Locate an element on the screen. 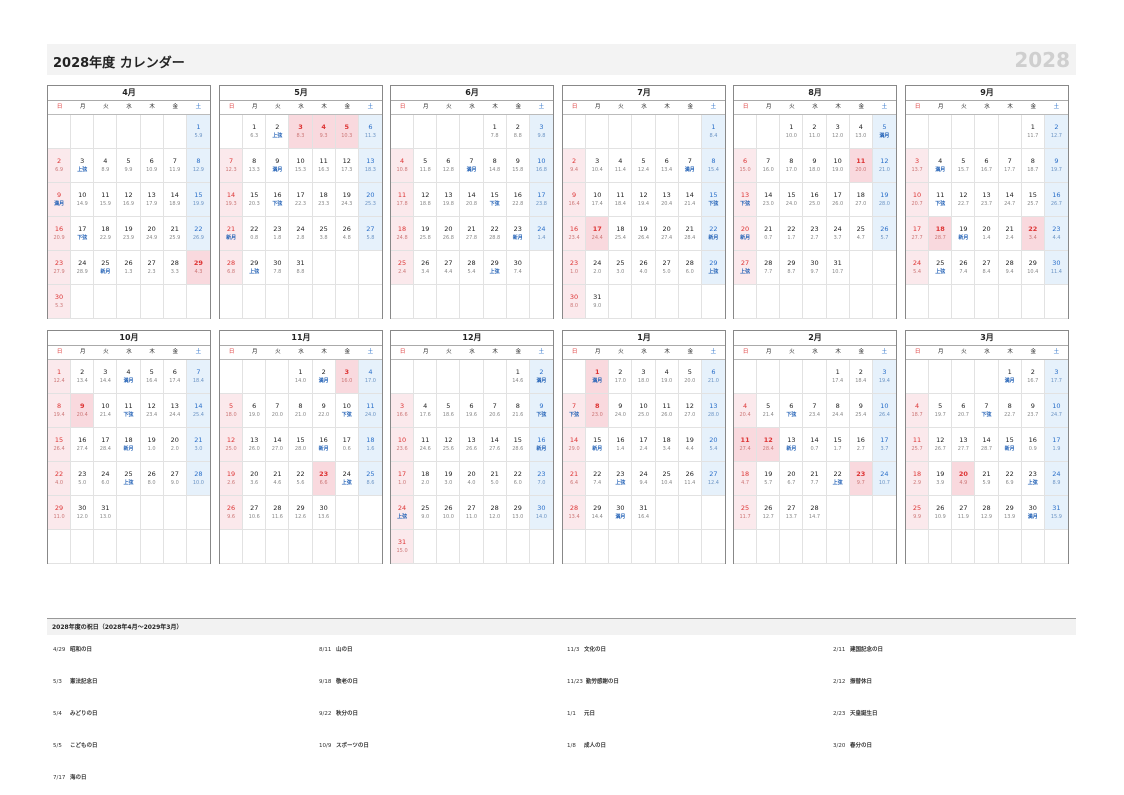  day-cell: 28 10.0 is located at coordinates (198, 479).